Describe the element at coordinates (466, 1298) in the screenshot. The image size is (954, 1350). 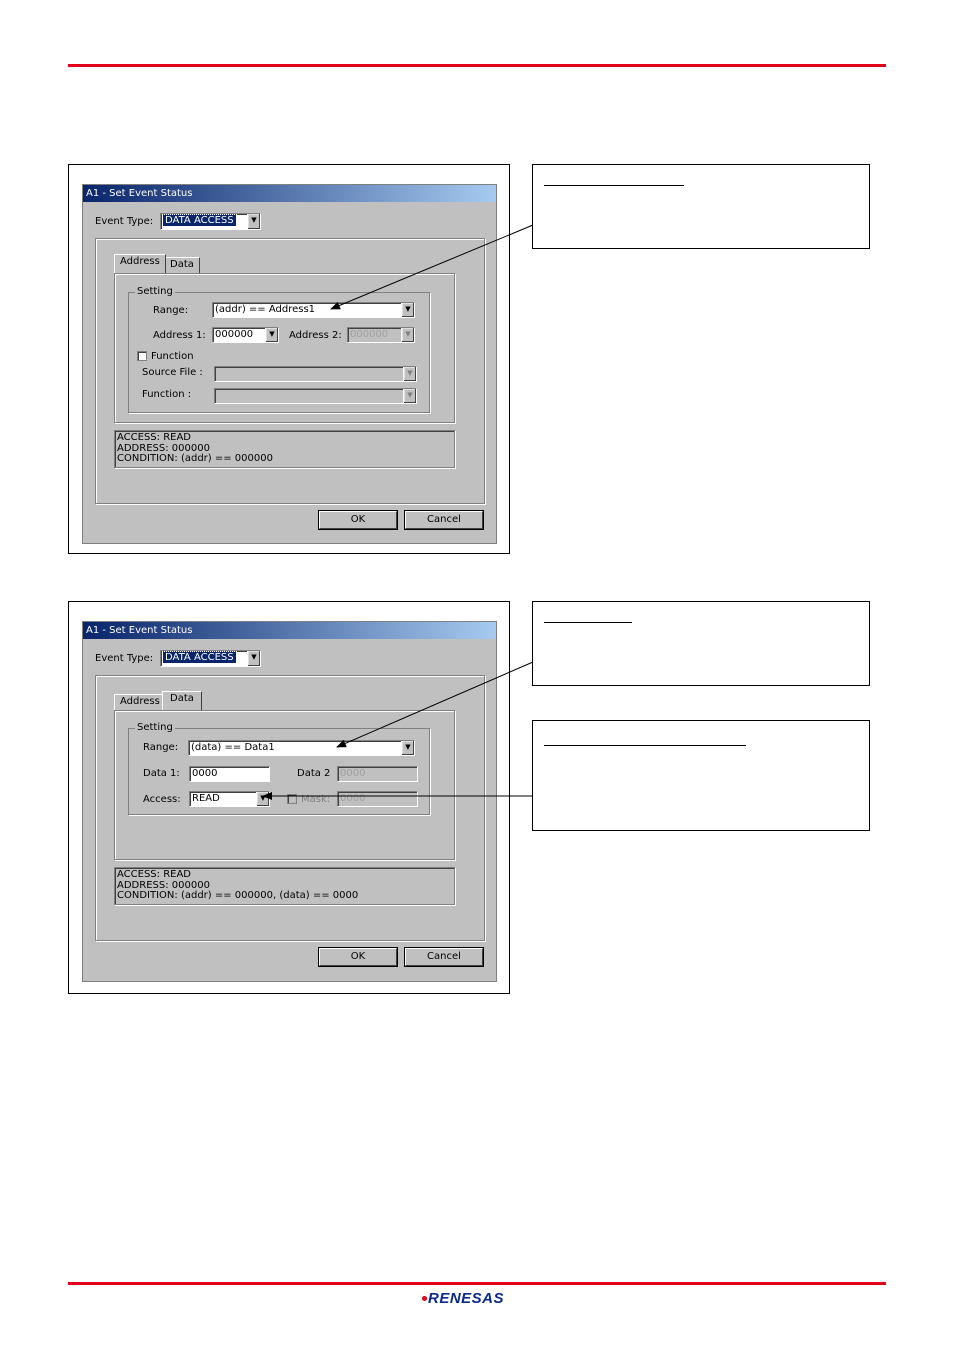
I see `logo-text: RENESAS` at that location.